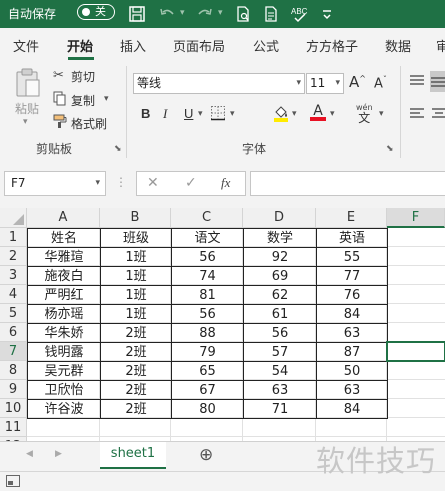 The width and height of the screenshot is (445, 491). I want to click on cut-icon: ✂, so click(58, 75).